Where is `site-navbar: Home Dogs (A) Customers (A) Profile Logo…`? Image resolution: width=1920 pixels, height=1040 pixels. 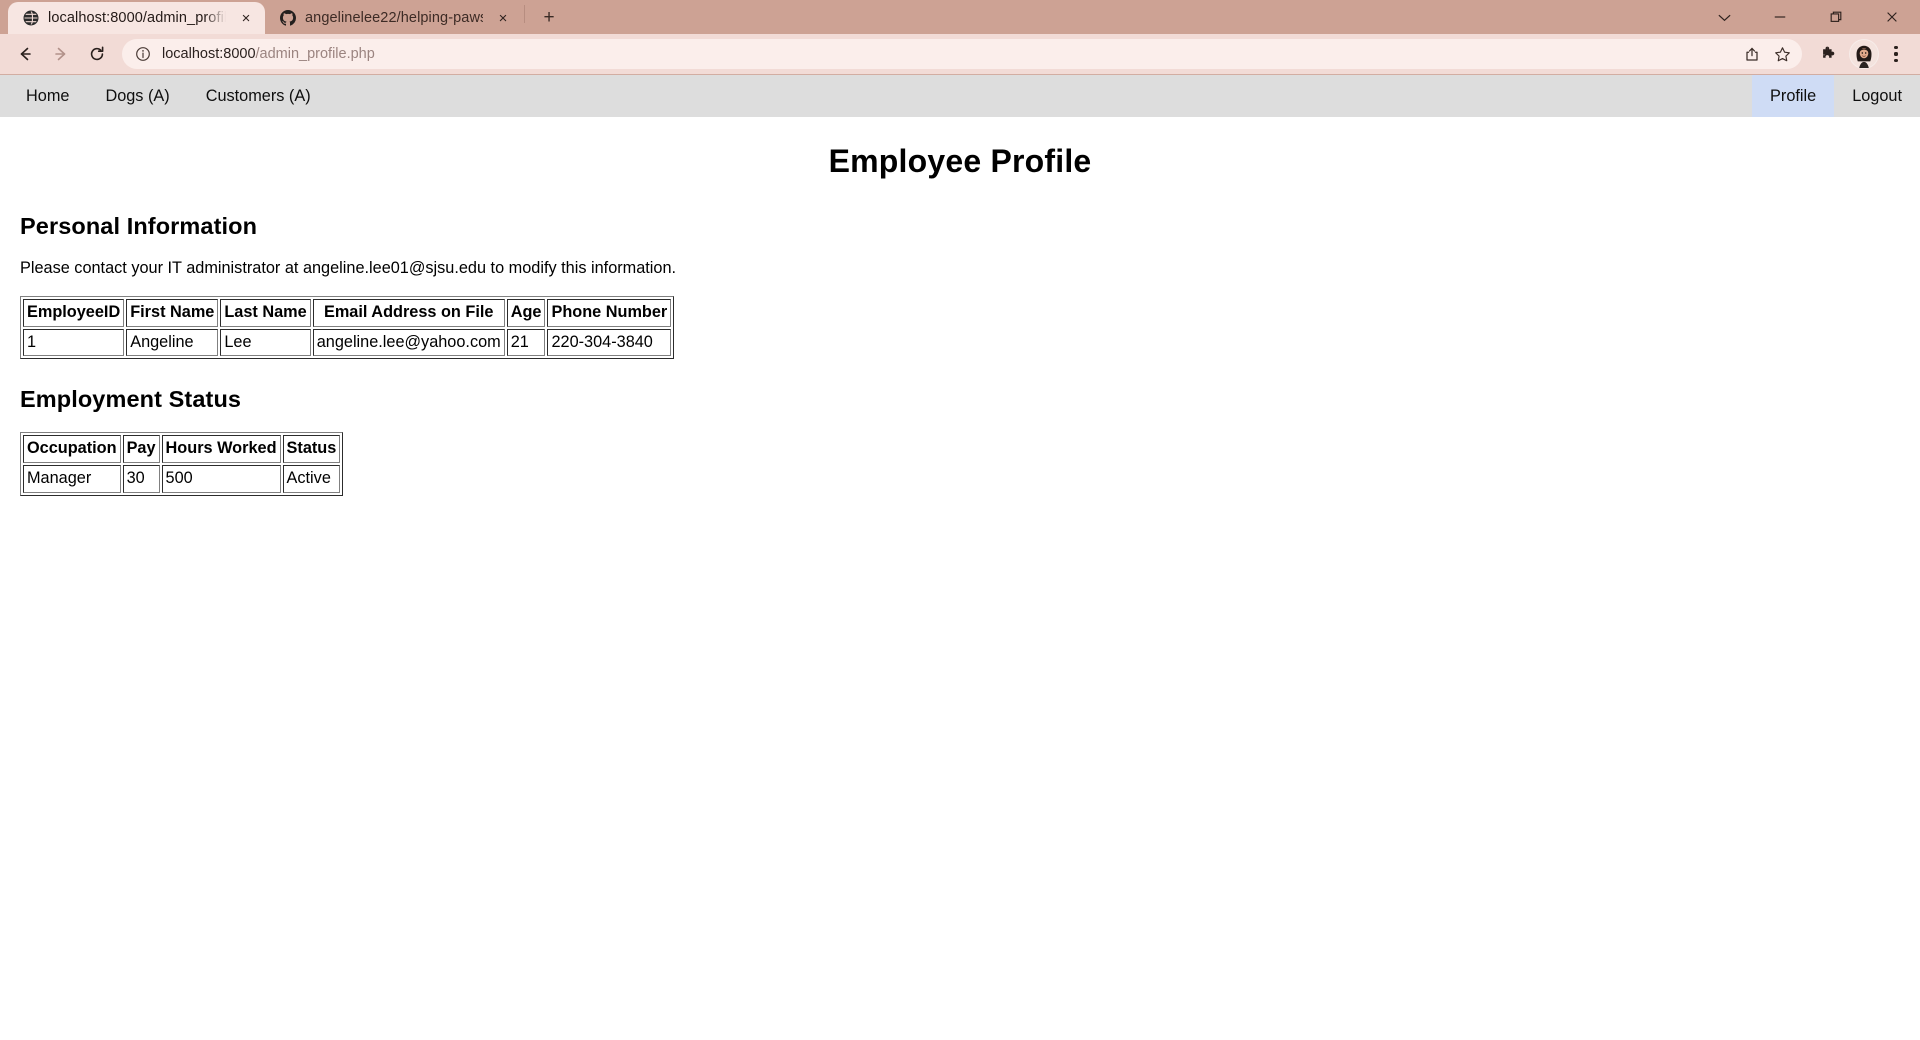 site-navbar: Home Dogs (A) Customers (A) Profile Logo… is located at coordinates (960, 96).